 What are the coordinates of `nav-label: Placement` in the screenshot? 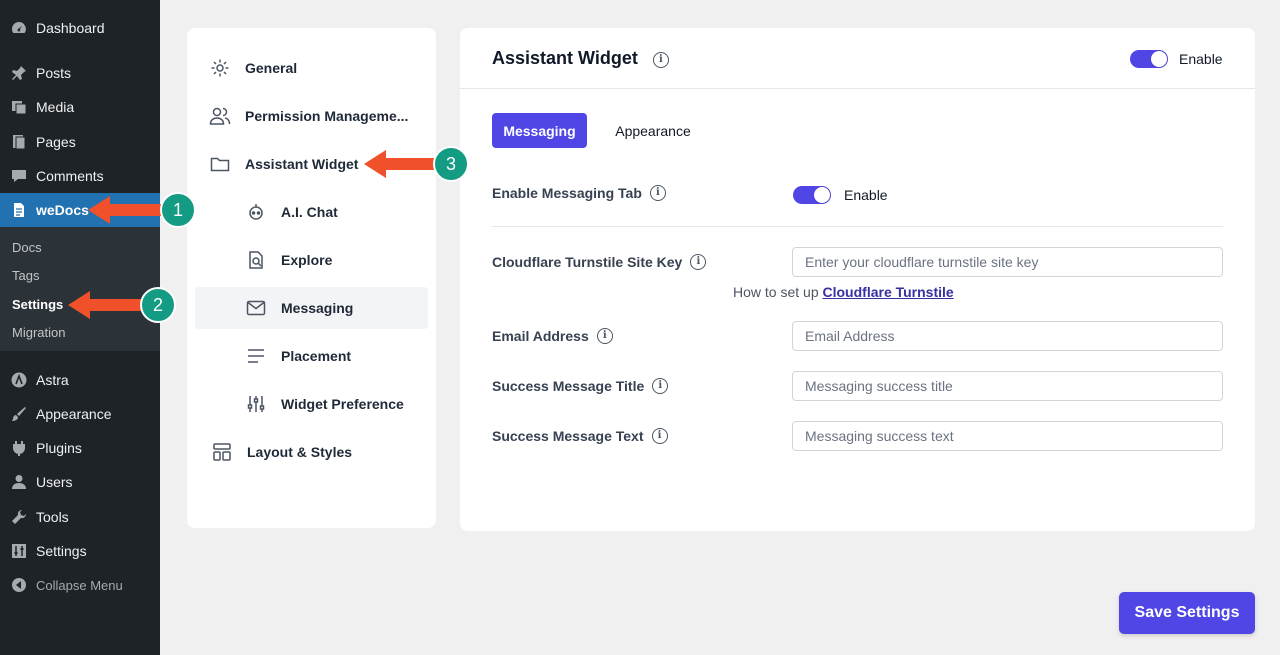 It's located at (316, 356).